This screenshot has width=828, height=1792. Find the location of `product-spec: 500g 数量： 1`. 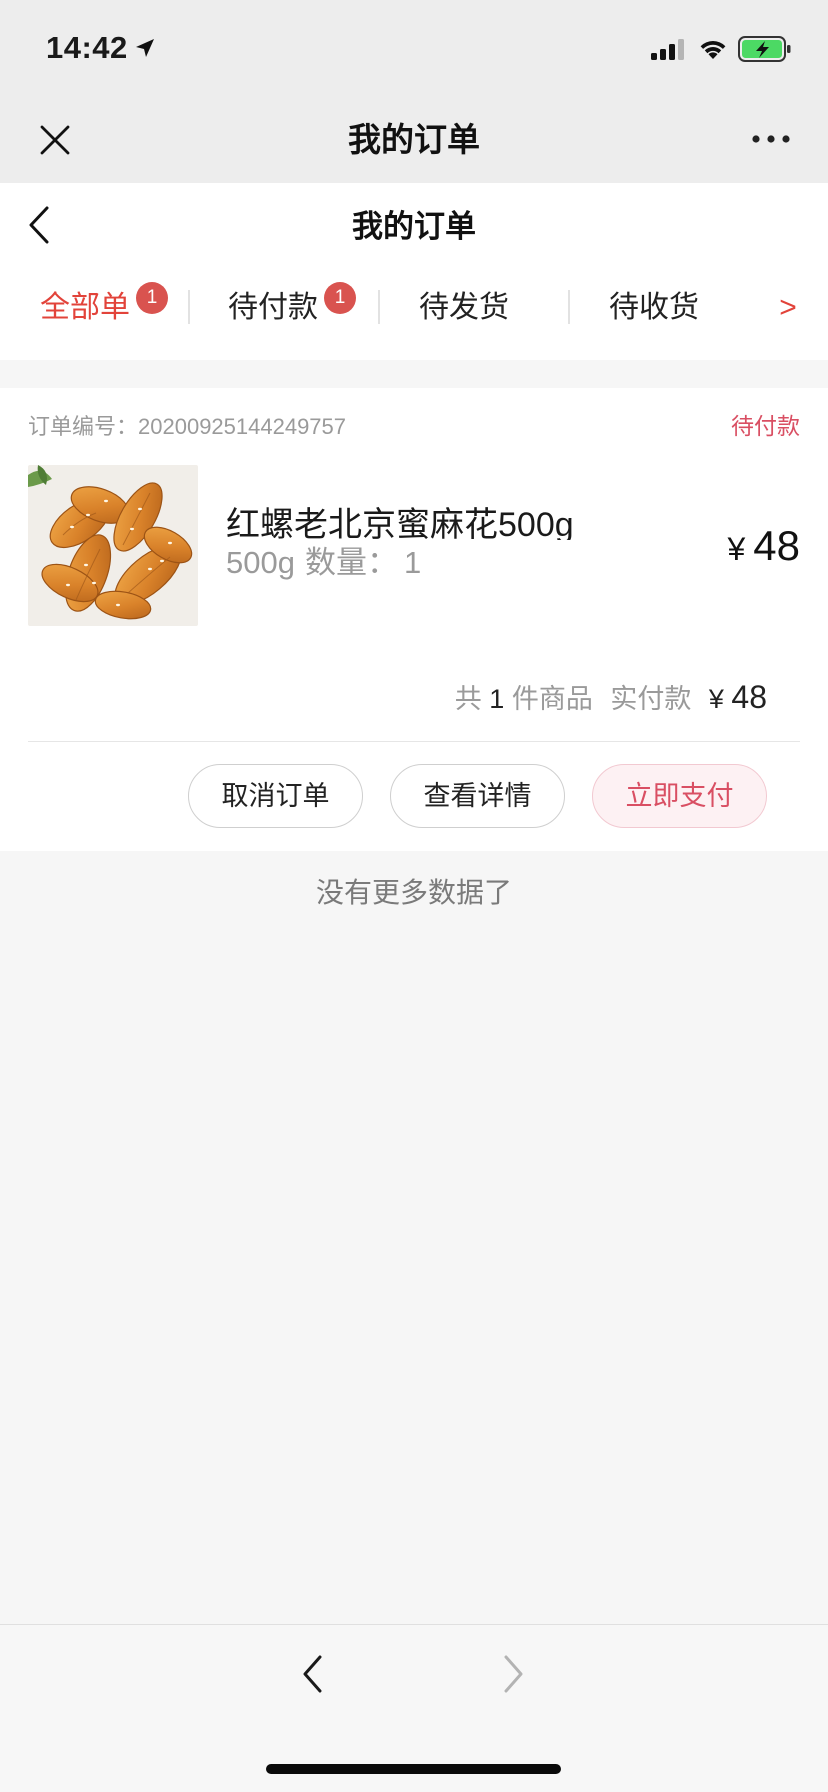

product-spec: 500g 数量： 1 is located at coordinates (328, 563).